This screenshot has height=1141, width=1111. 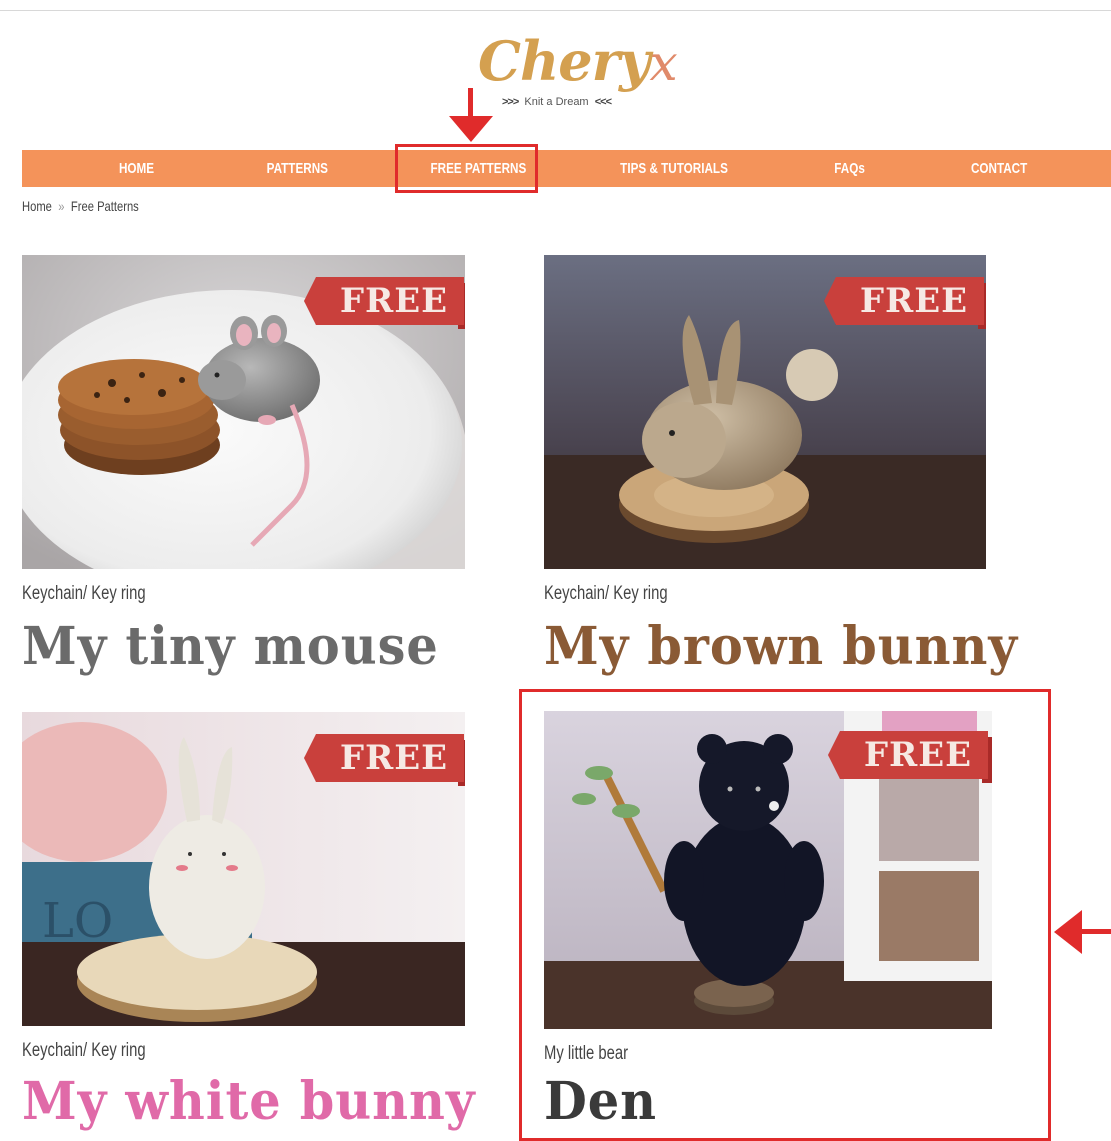 I want to click on breadcrumb-current: Free Patterns, so click(x=104, y=206).